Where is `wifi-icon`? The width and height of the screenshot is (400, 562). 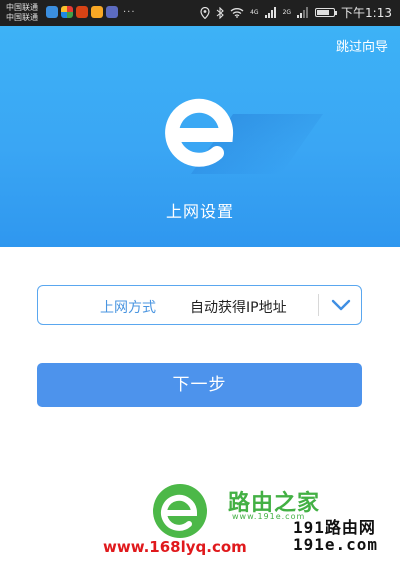 wifi-icon is located at coordinates (237, 13).